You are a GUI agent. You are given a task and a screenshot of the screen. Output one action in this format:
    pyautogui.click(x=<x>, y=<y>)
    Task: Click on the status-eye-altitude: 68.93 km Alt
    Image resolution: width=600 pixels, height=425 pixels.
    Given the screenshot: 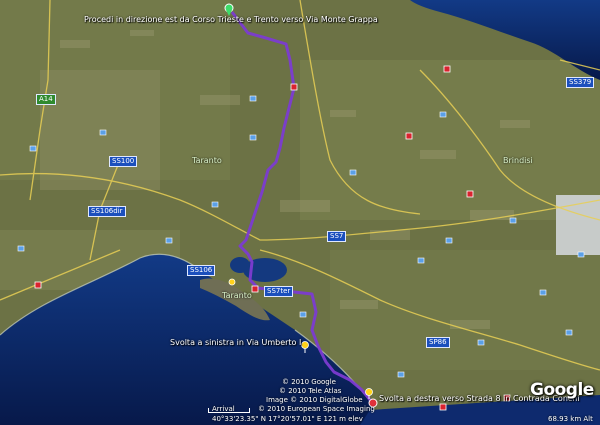 What is the action you would take?
    pyautogui.click(x=570, y=419)
    